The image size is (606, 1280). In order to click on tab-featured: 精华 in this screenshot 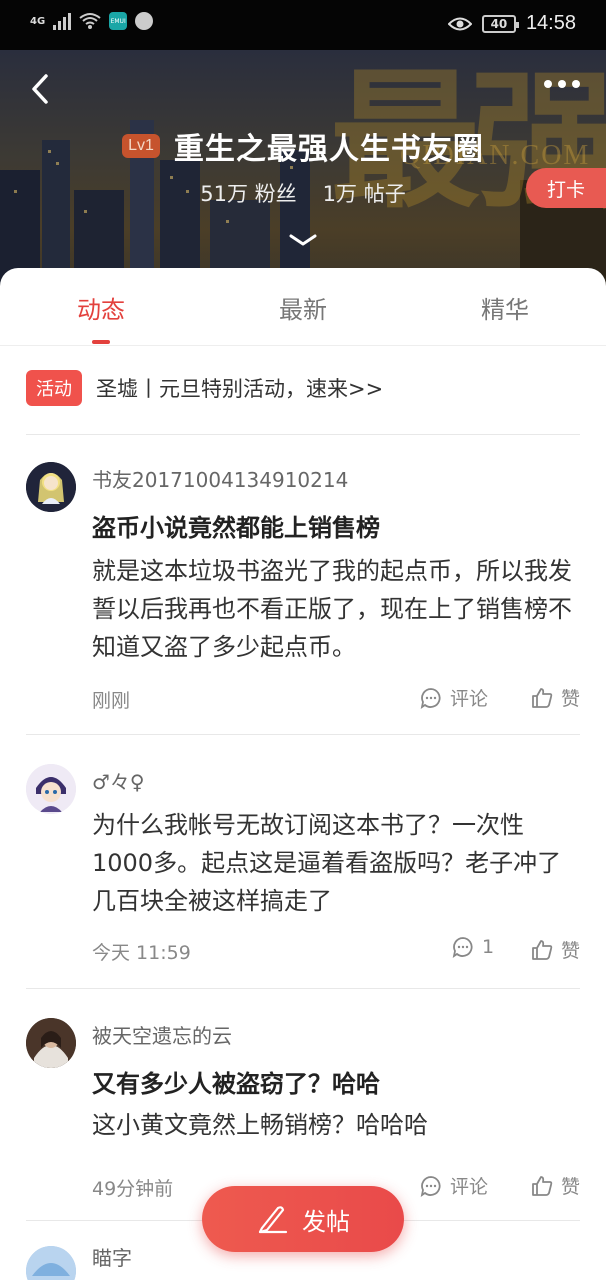, I will do `click(505, 307)`.